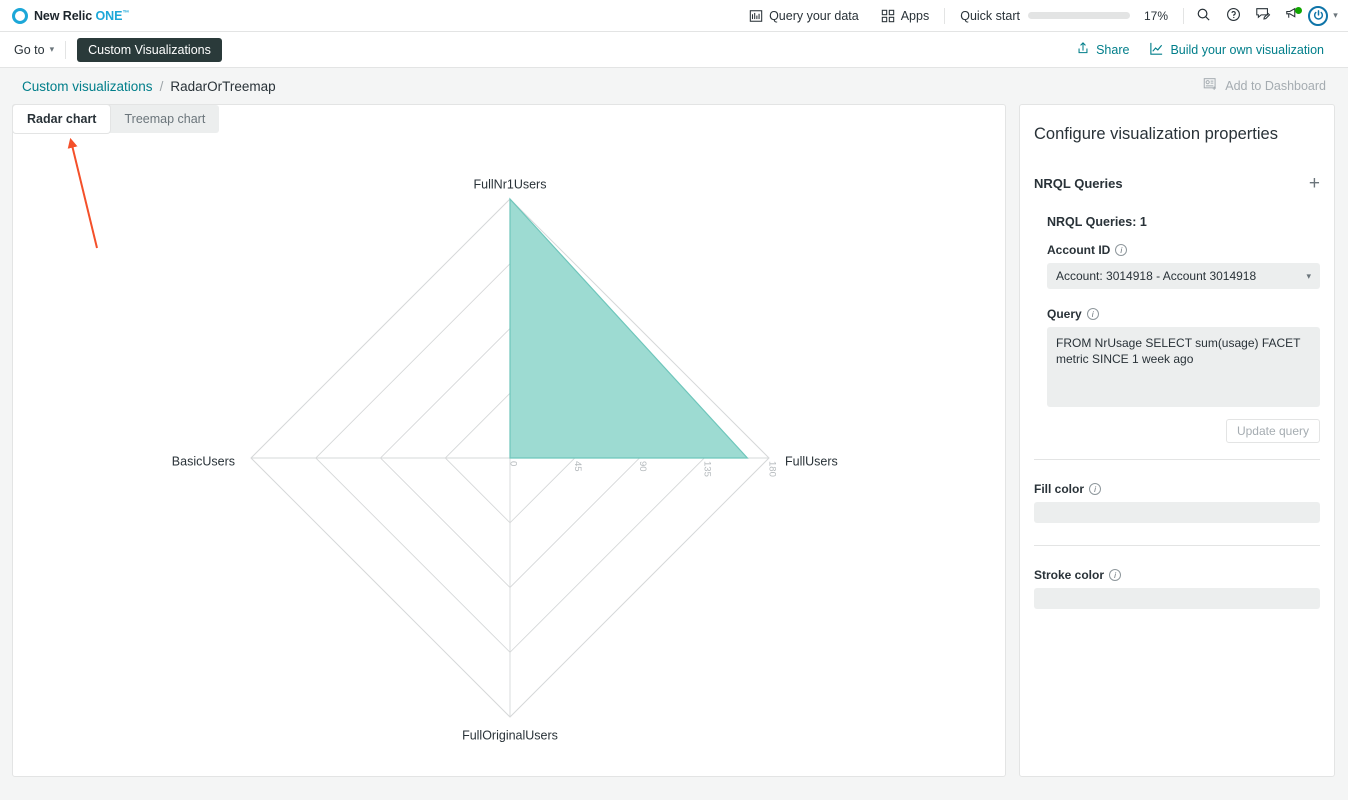  I want to click on breadcrumb: Custom visualizations / RadarOrTreemap, so click(149, 86).